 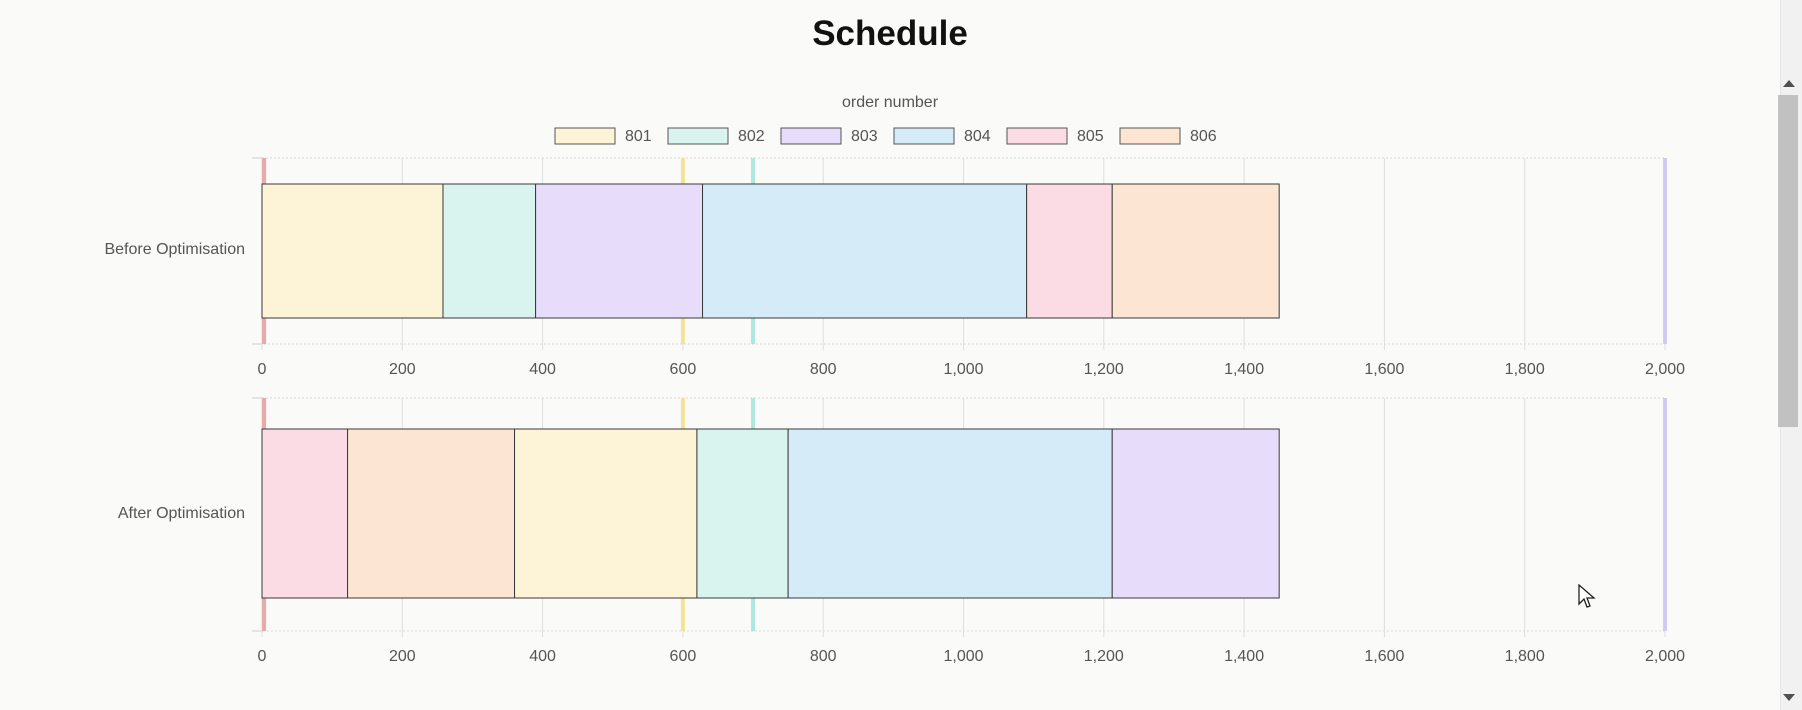 I want to click on legend-label-804: 804, so click(x=977, y=136).